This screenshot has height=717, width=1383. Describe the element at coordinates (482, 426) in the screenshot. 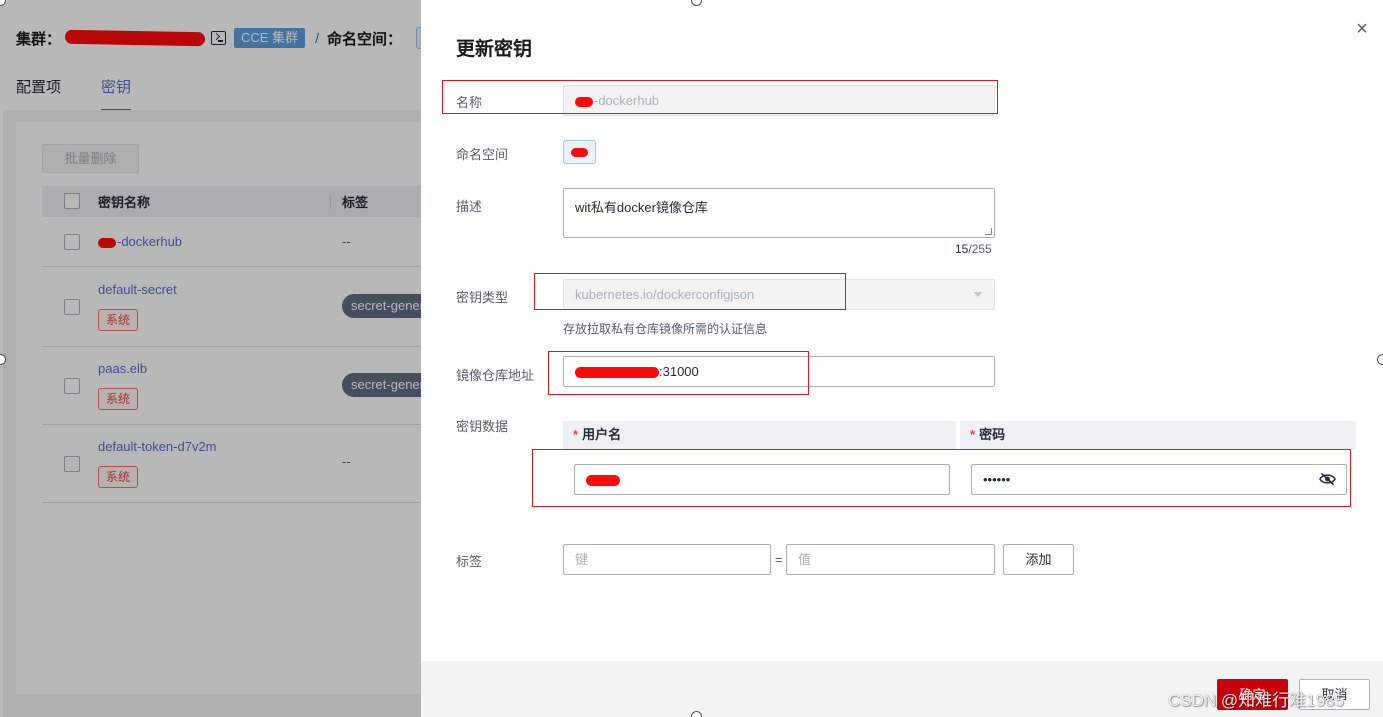

I see `secret-data-label: 密钥数据` at that location.